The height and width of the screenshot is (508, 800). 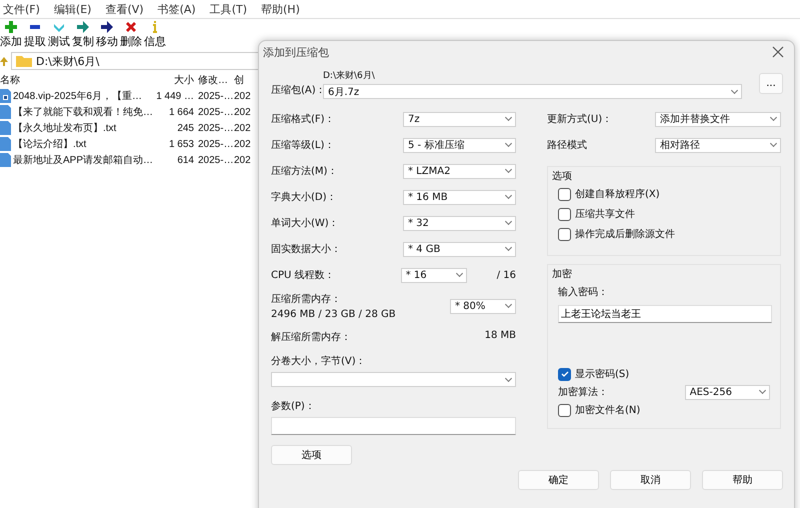 I want to click on field-label: 路径模式, so click(x=567, y=145).